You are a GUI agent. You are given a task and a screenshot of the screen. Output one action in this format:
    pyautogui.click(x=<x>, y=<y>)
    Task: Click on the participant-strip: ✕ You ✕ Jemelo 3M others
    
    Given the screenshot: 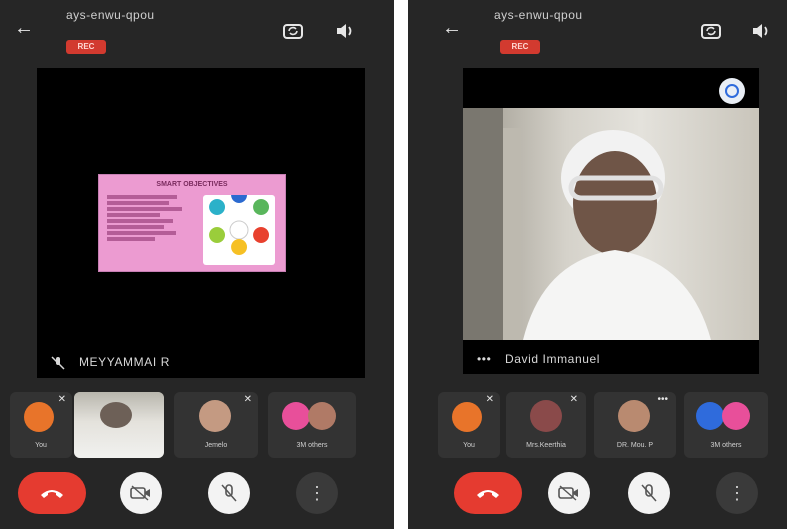 What is the action you would take?
    pyautogui.click(x=197, y=425)
    